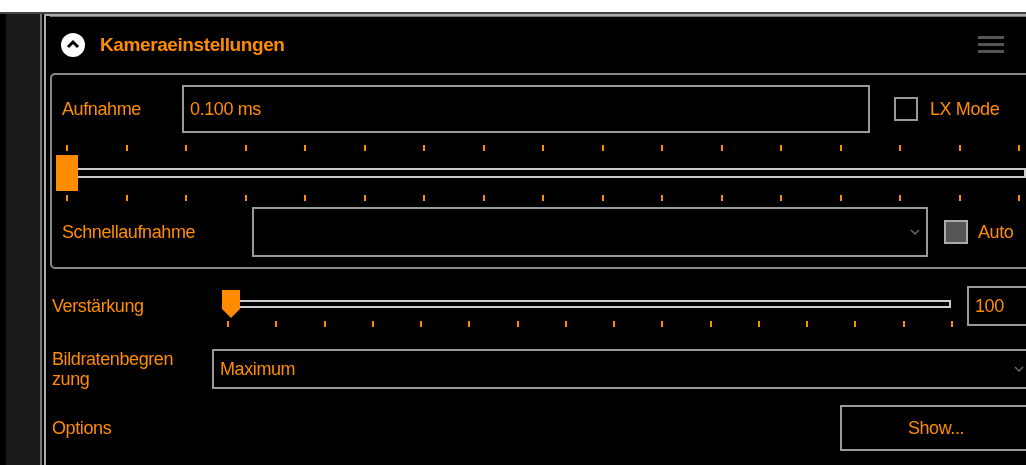 The width and height of the screenshot is (1026, 465). What do you see at coordinates (193, 45) in the screenshot?
I see `panel-title: Kameraeinstellungen` at bounding box center [193, 45].